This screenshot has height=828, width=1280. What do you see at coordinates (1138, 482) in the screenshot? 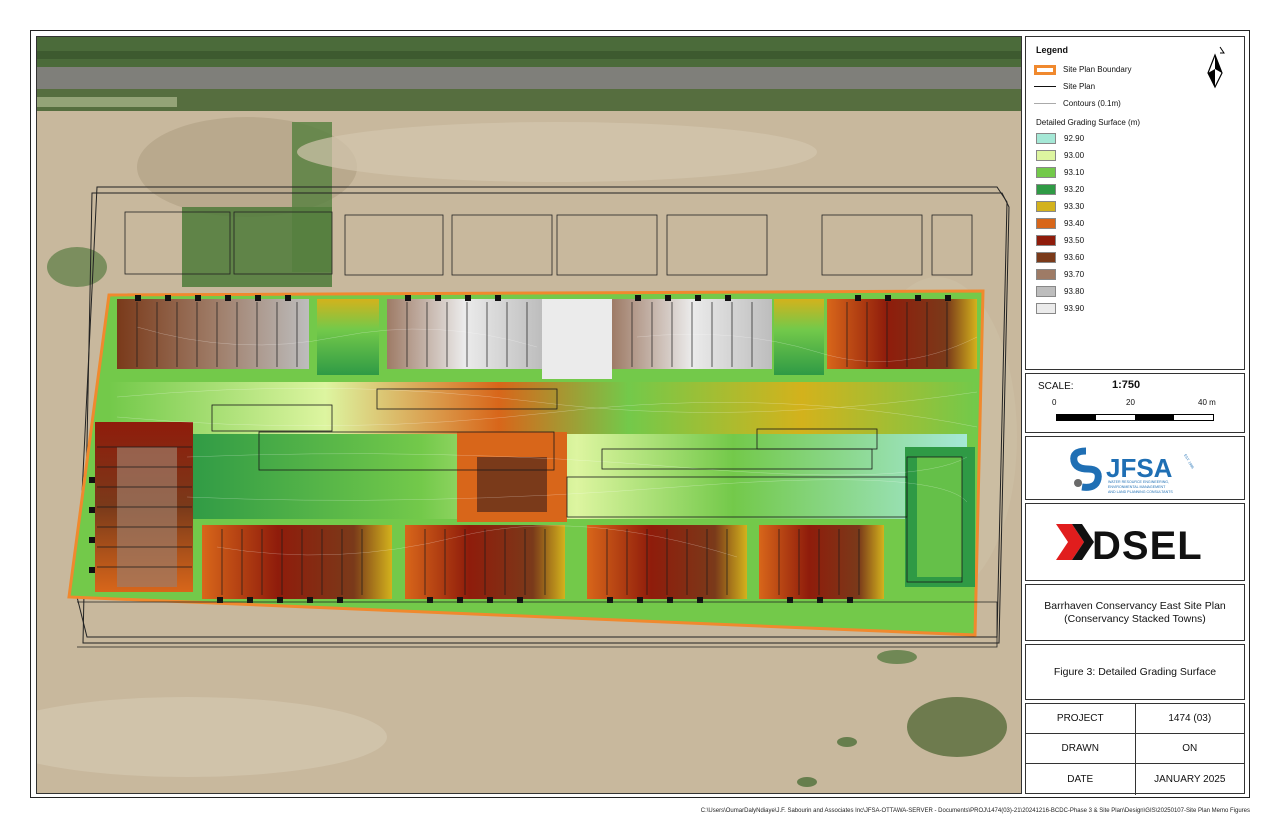
I see `jfsa-tagline-1: WATER RESOURCE ENGINEERING,` at bounding box center [1138, 482].